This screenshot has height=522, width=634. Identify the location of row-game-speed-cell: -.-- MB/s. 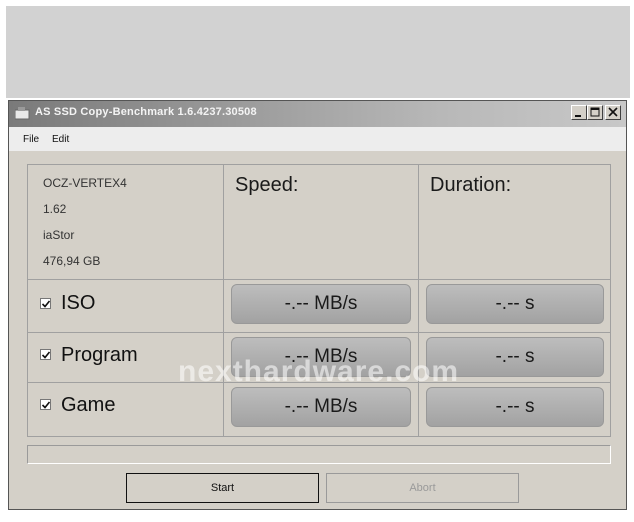
(321, 409).